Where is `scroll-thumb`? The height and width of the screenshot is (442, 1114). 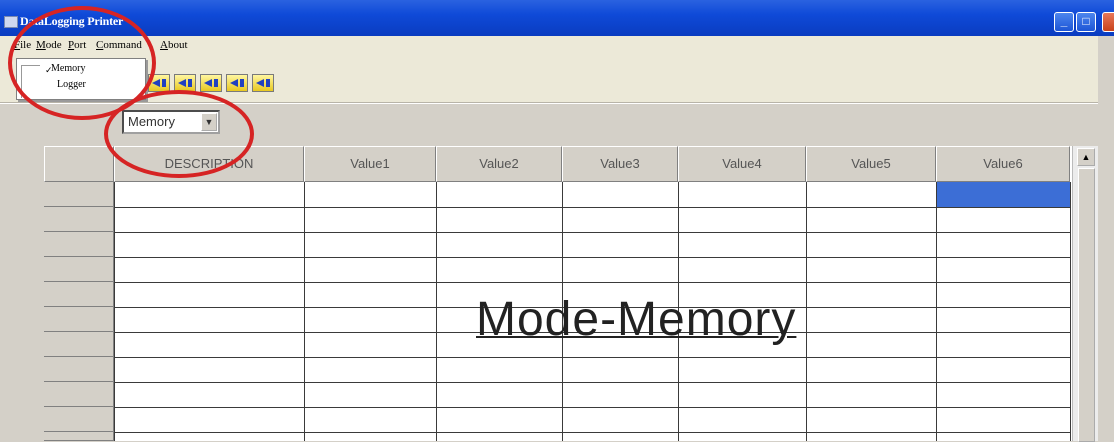 scroll-thumb is located at coordinates (1086, 305).